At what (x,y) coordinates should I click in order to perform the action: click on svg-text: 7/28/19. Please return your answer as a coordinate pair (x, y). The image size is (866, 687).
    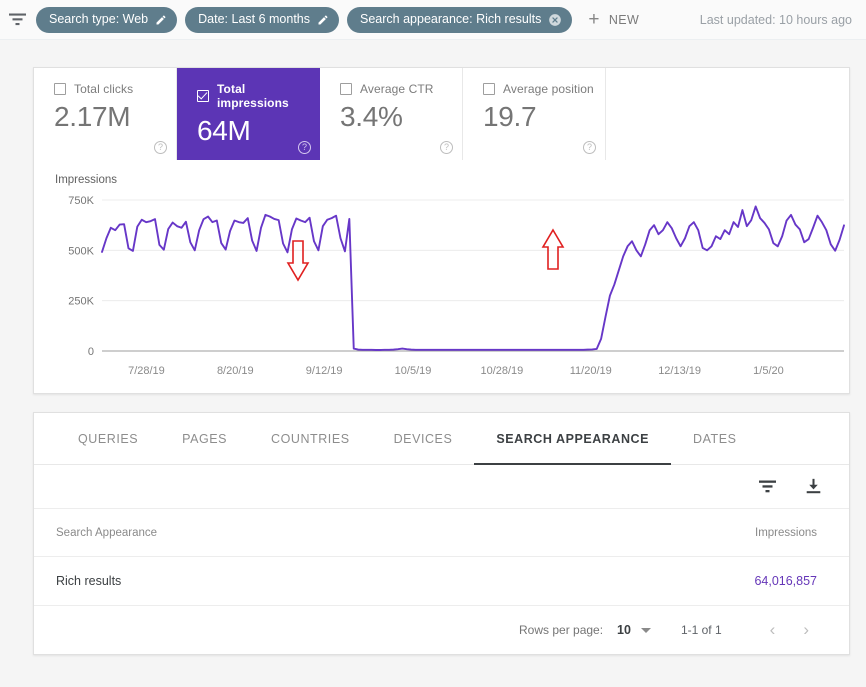
    Looking at the image, I should click on (146, 371).